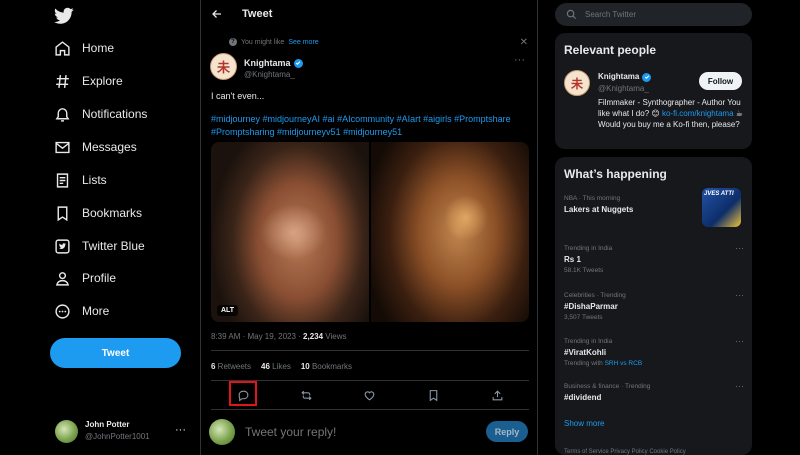 Image resolution: width=800 pixels, height=455 pixels. Describe the element at coordinates (433, 395) in the screenshot. I see `bookmark-button` at that location.